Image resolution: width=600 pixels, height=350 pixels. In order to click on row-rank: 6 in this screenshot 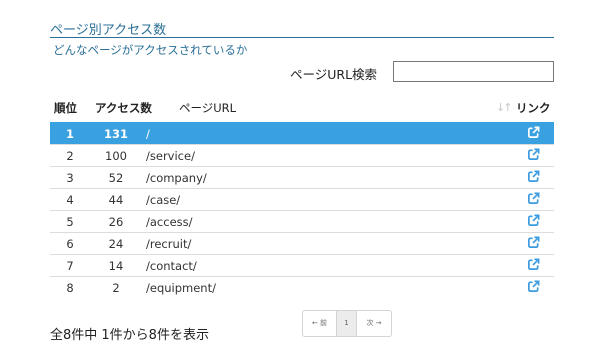, I will do `click(70, 244)`.